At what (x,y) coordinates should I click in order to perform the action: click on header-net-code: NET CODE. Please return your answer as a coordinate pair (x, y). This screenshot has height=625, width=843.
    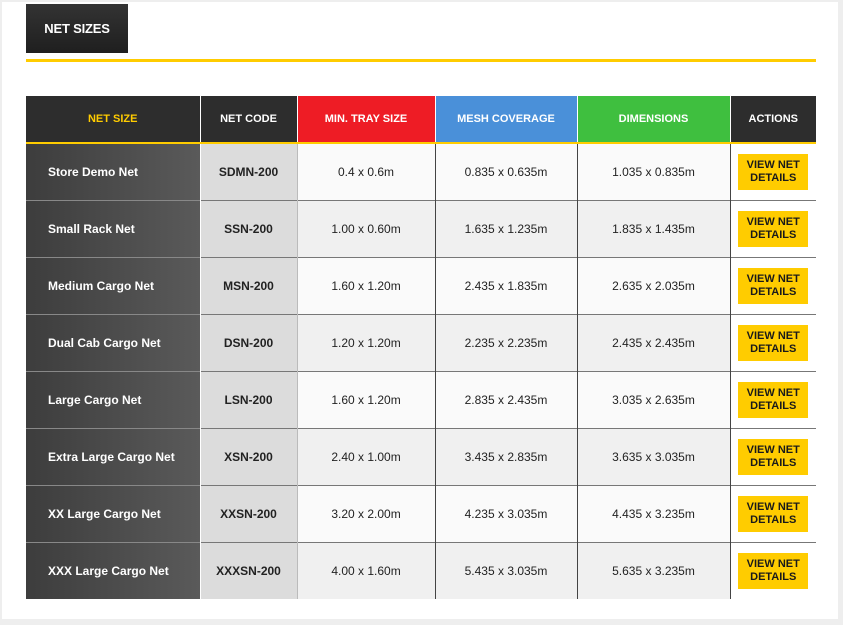
    Looking at the image, I should click on (248, 120).